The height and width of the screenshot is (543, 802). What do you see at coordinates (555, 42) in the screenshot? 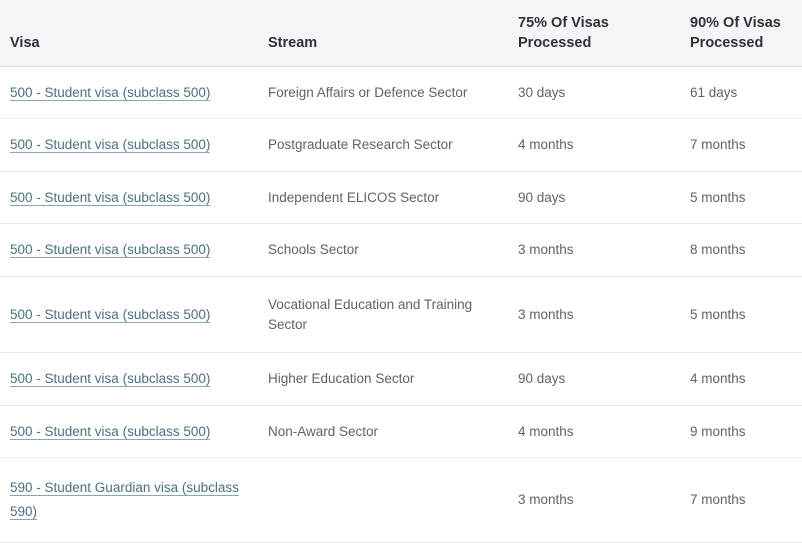
I see `column-header-75-percent-line2: Processed` at bounding box center [555, 42].